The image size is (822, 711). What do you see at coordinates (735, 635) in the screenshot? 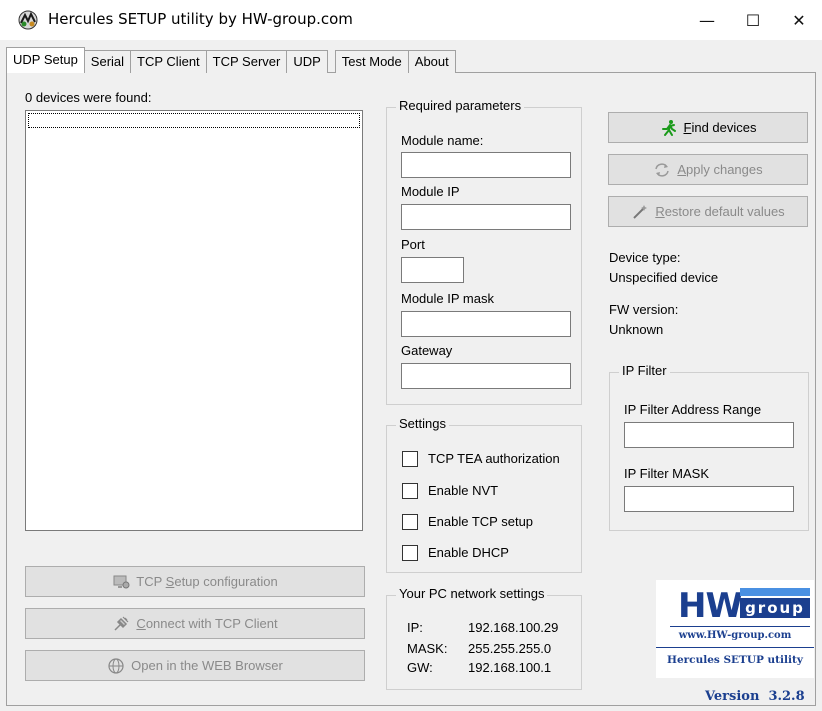
I see `logo-url: www.HW-group.com` at bounding box center [735, 635].